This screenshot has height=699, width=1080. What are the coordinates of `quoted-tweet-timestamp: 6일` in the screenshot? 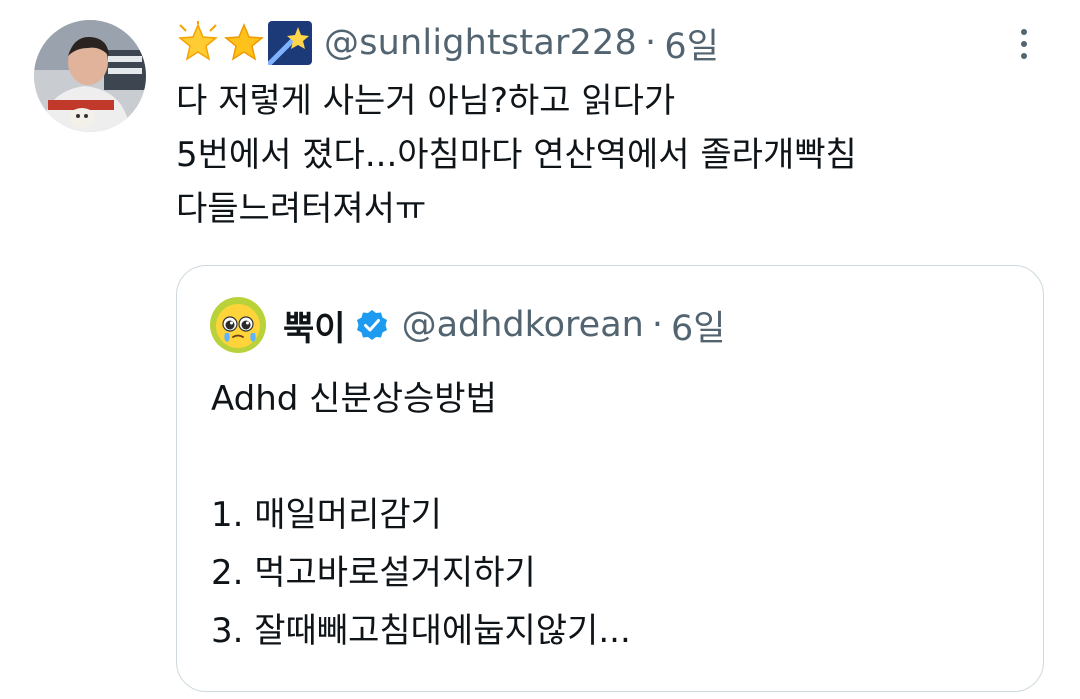 It's located at (698, 325).